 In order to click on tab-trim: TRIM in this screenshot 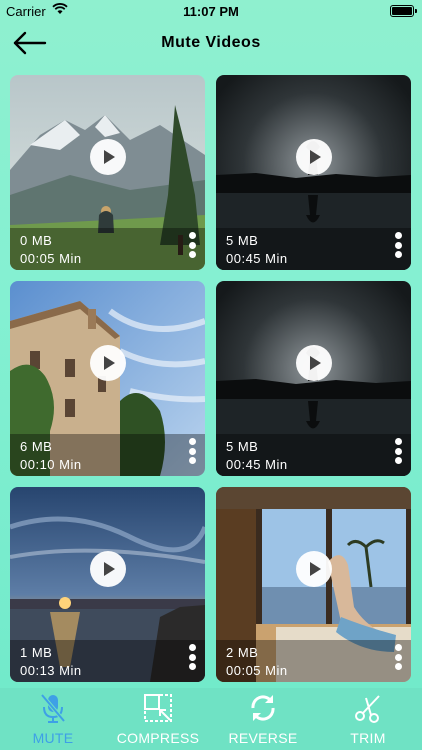, I will do `click(368, 721)`.